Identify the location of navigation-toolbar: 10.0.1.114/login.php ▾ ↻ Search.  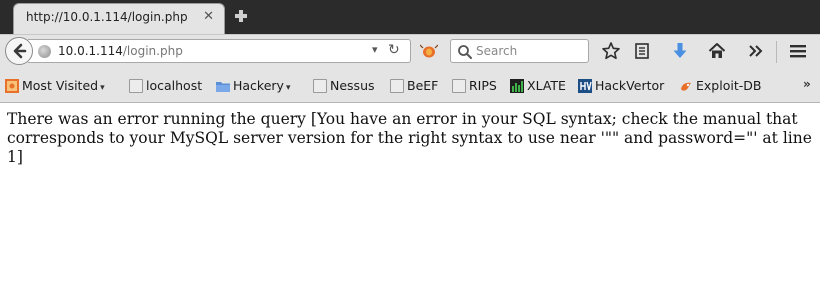
(410, 51).